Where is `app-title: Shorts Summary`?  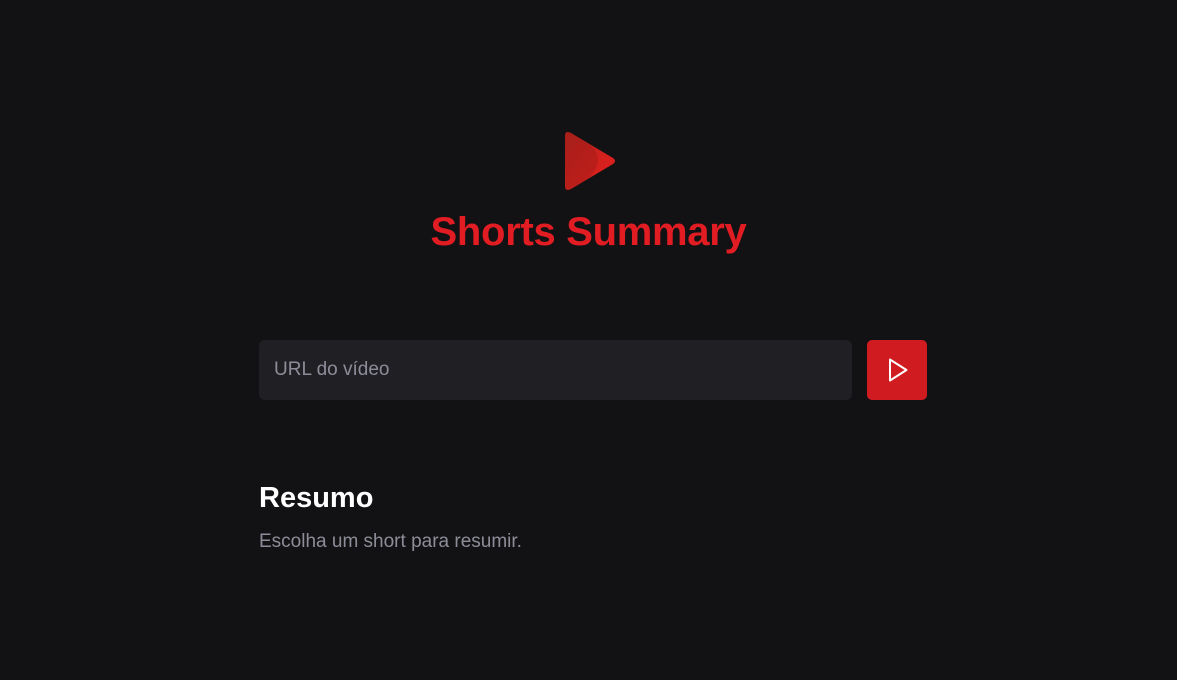 app-title: Shorts Summary is located at coordinates (588, 232).